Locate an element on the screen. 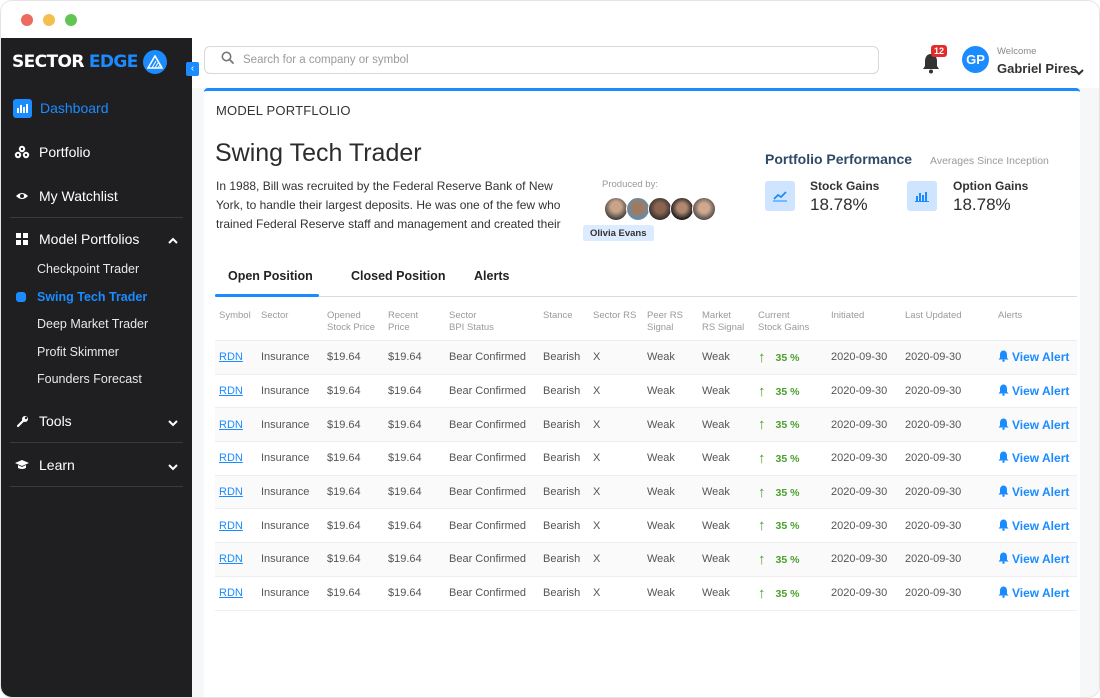  collapse-sidebar-button: ‹ is located at coordinates (192, 69).